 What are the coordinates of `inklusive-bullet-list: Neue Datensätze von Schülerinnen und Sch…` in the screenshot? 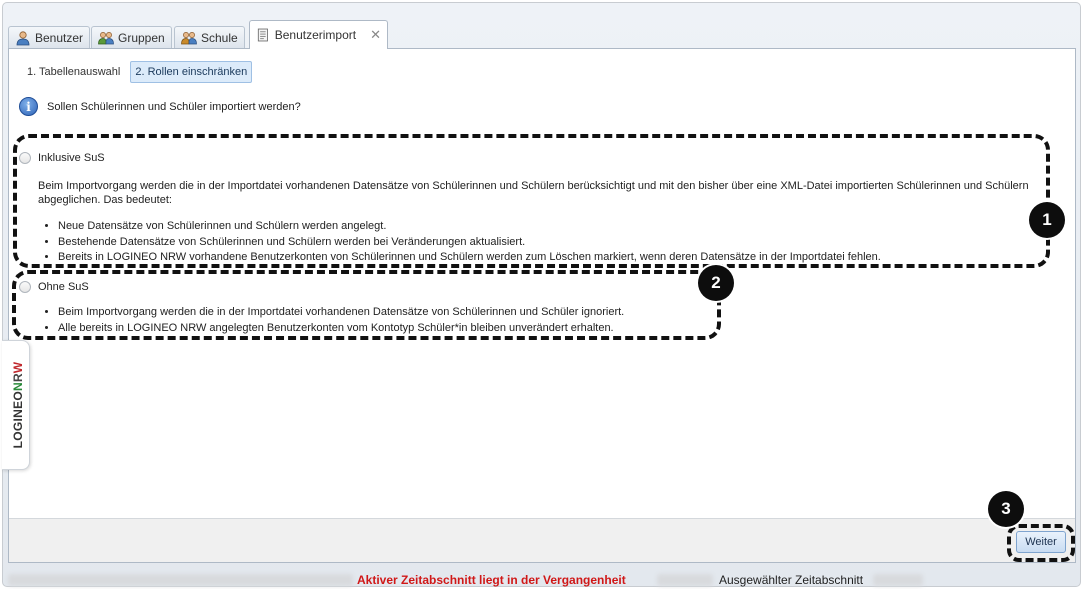 It's located at (540, 242).